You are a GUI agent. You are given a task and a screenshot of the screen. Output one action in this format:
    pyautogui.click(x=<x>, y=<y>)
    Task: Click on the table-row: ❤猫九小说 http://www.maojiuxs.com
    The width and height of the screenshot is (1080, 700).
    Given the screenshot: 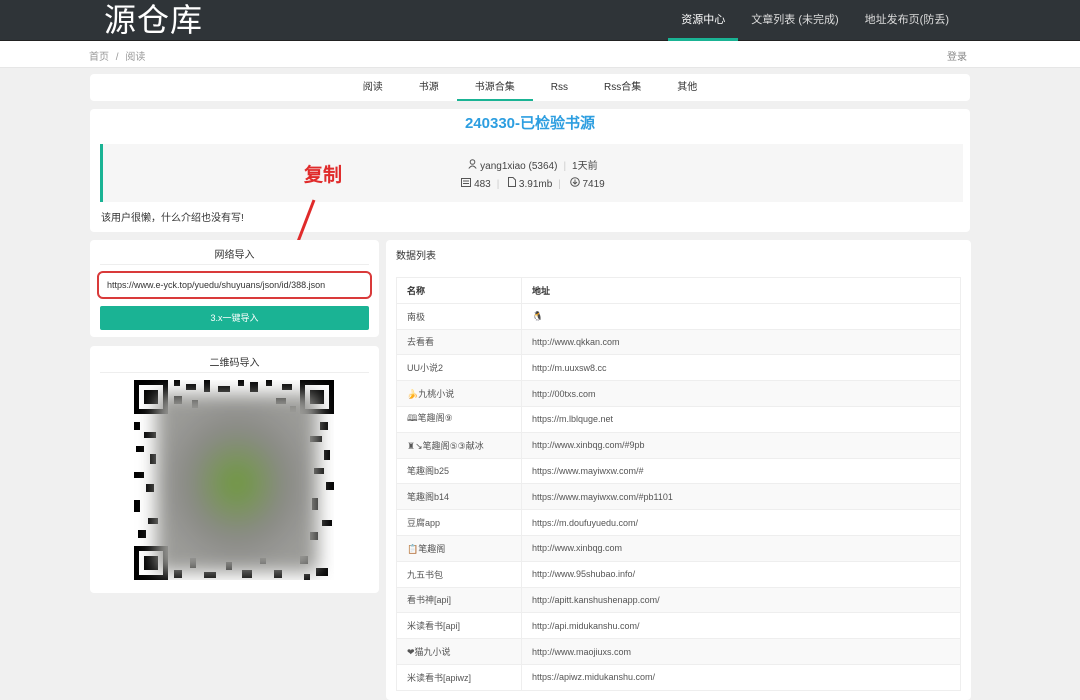 What is the action you would take?
    pyautogui.click(x=678, y=651)
    